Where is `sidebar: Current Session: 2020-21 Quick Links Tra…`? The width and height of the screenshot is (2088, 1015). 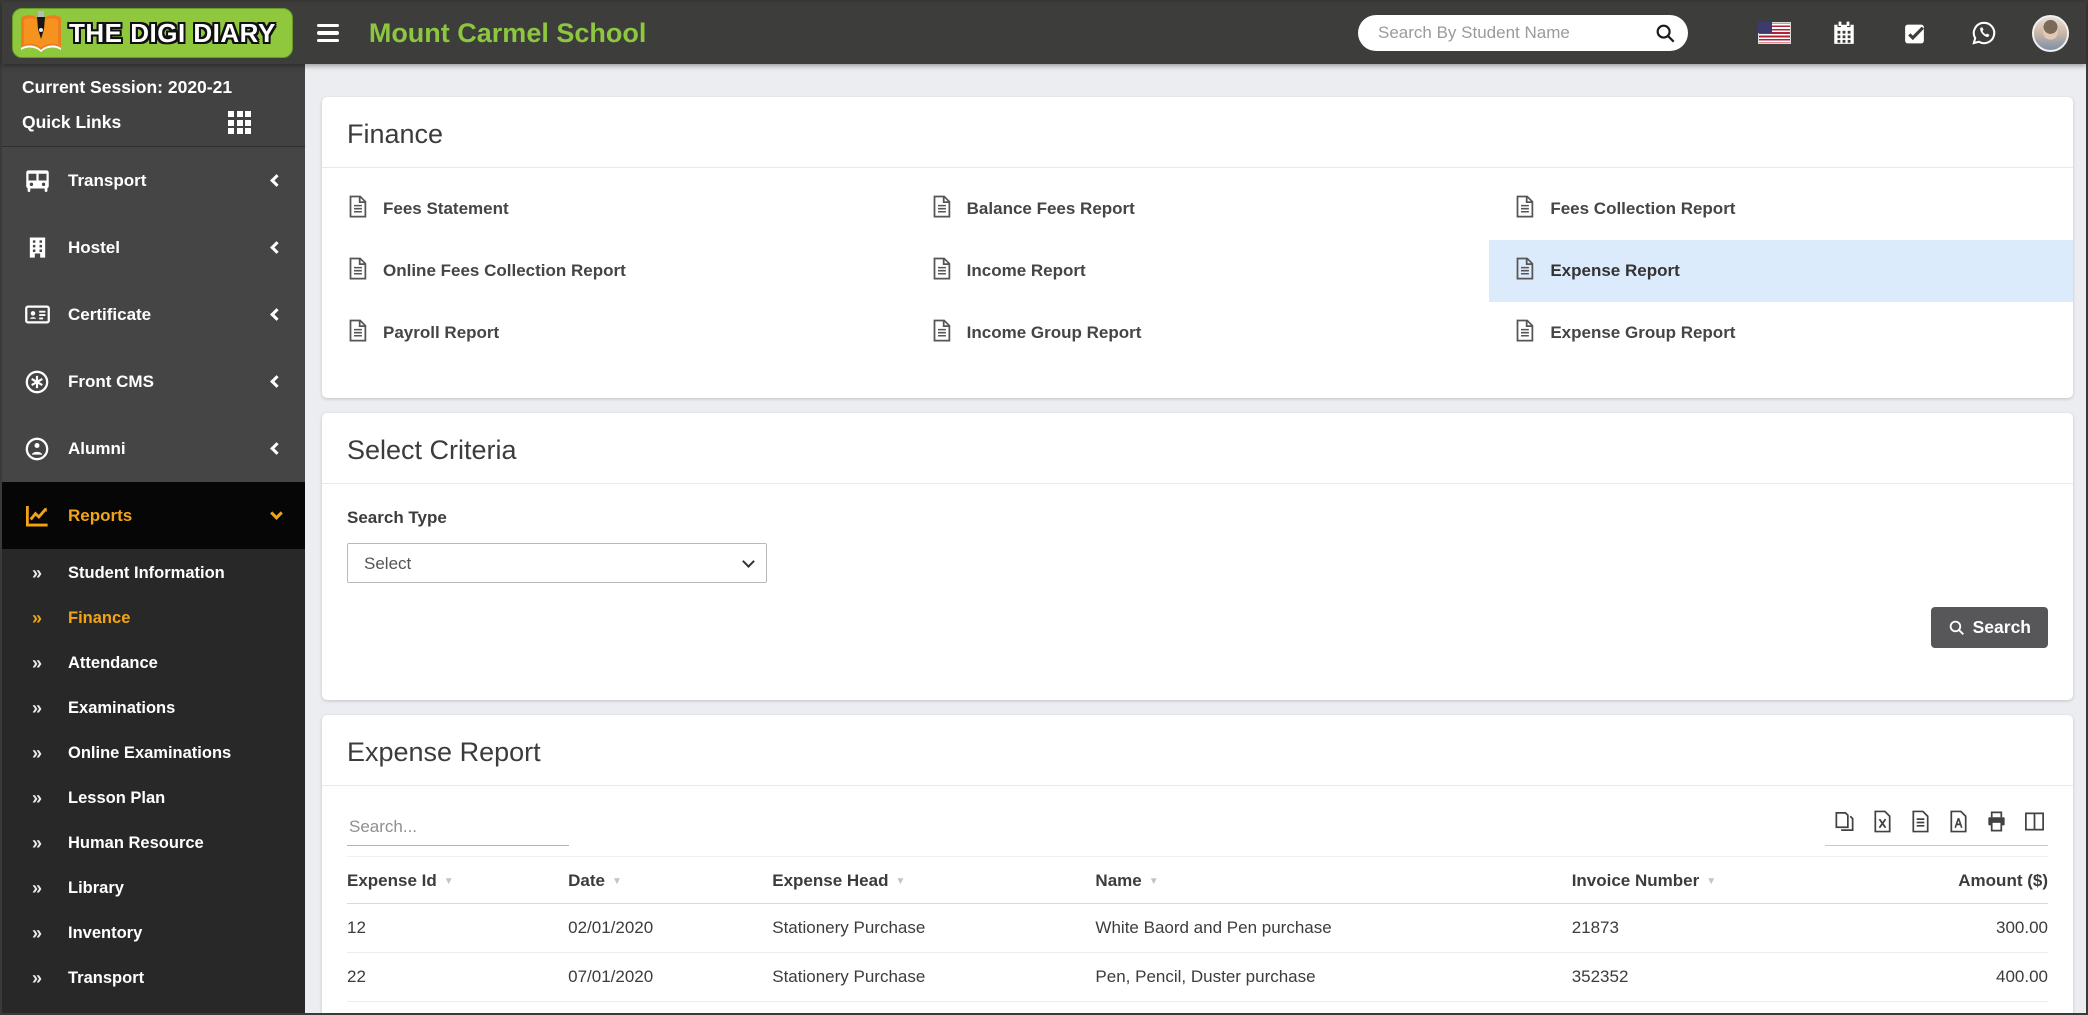
sidebar: Current Session: 2020-21 Quick Links Tra… is located at coordinates (153, 538).